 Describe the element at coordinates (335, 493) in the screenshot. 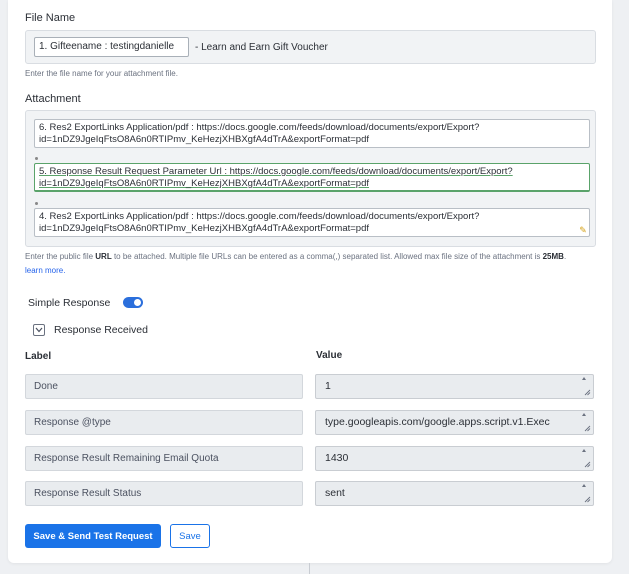

I see `response-value-text: sent` at that location.